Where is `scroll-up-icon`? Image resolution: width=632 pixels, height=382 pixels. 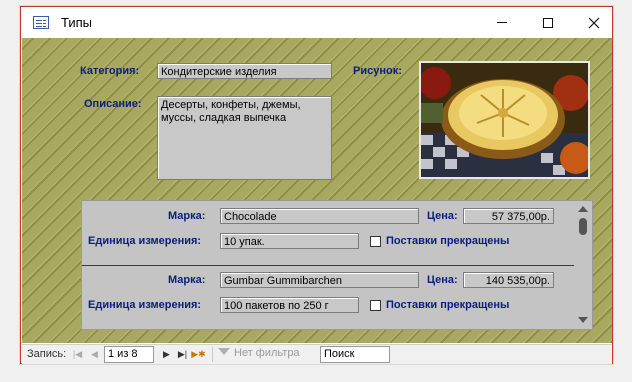
scroll-up-icon is located at coordinates (583, 209).